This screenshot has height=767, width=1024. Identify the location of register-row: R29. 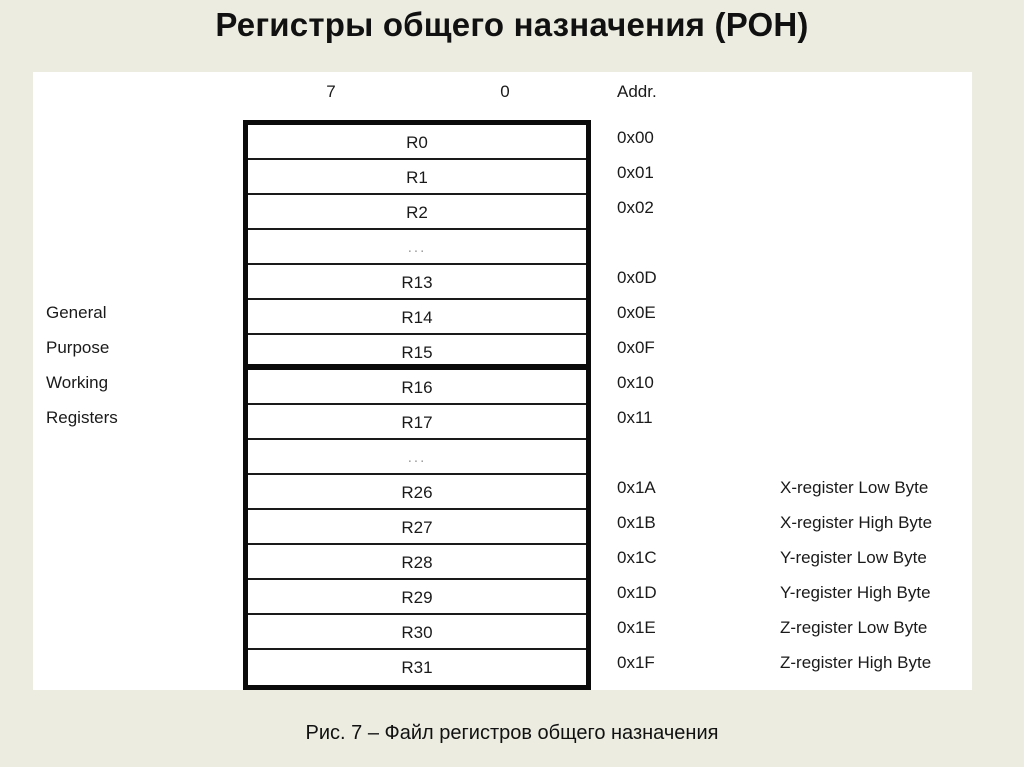
(417, 597).